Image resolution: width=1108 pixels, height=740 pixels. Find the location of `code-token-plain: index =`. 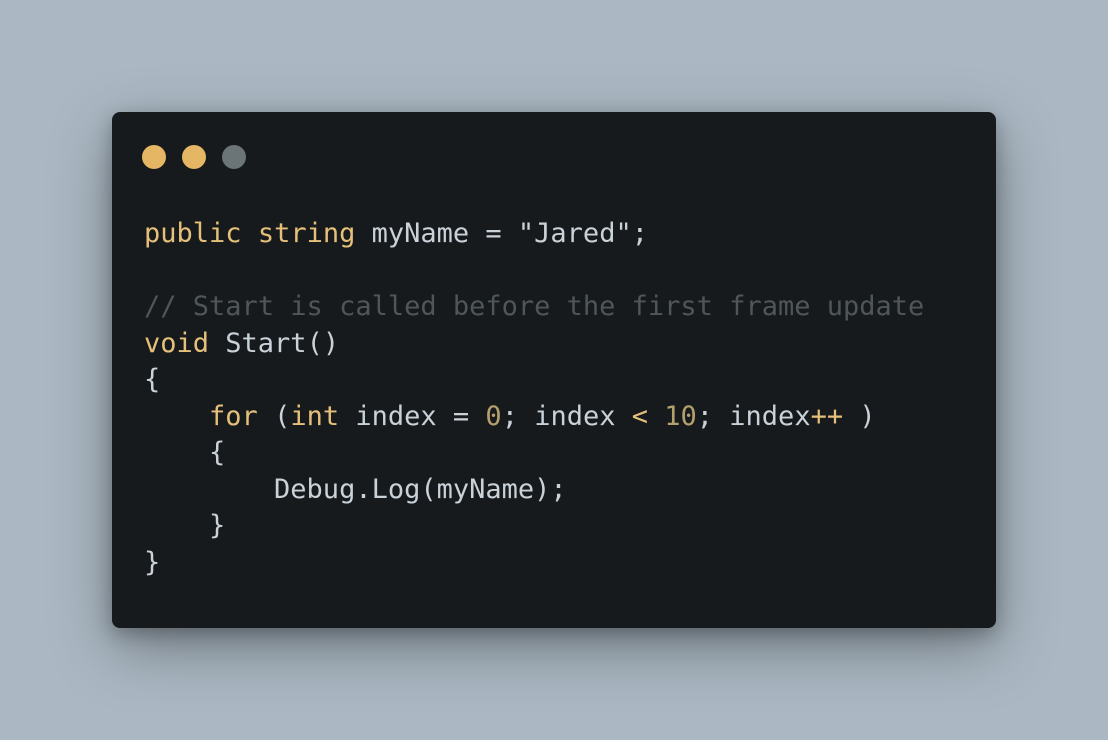

code-token-plain: index = is located at coordinates (412, 416).